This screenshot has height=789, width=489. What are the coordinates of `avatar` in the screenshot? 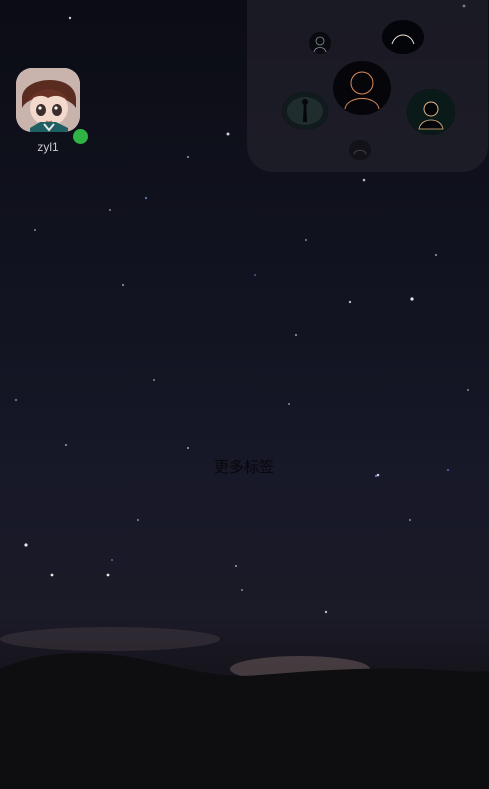 It's located at (48, 100).